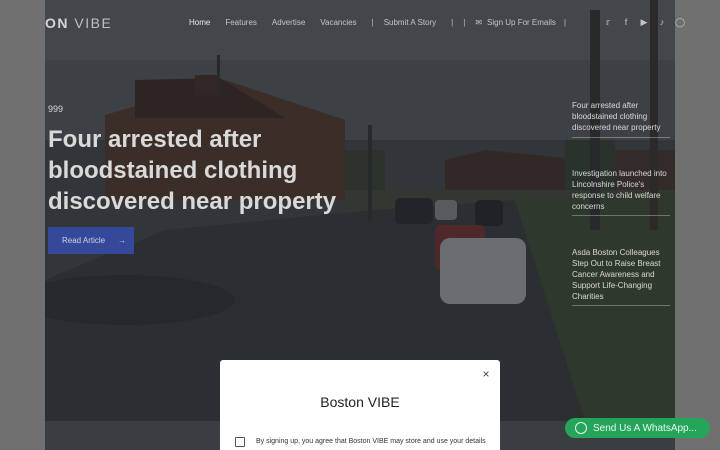 This screenshot has width=720, height=450. What do you see at coordinates (486, 374) in the screenshot?
I see `close-icon: ×` at bounding box center [486, 374].